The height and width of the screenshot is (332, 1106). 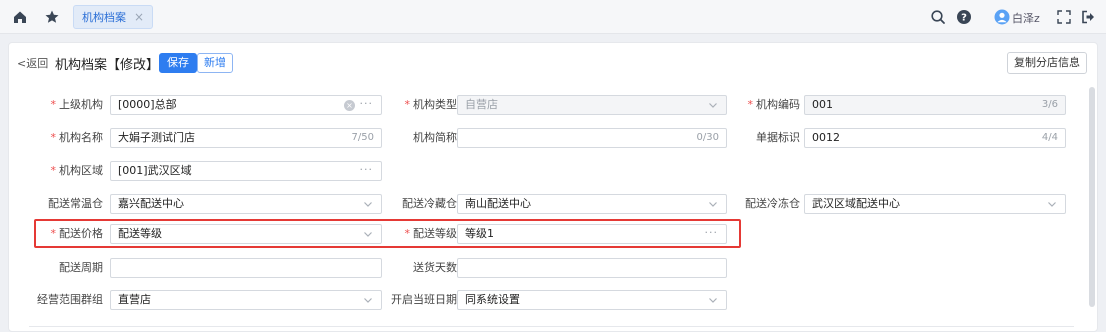 I want to click on shift-date-value: 同系统设置, so click(x=492, y=299).